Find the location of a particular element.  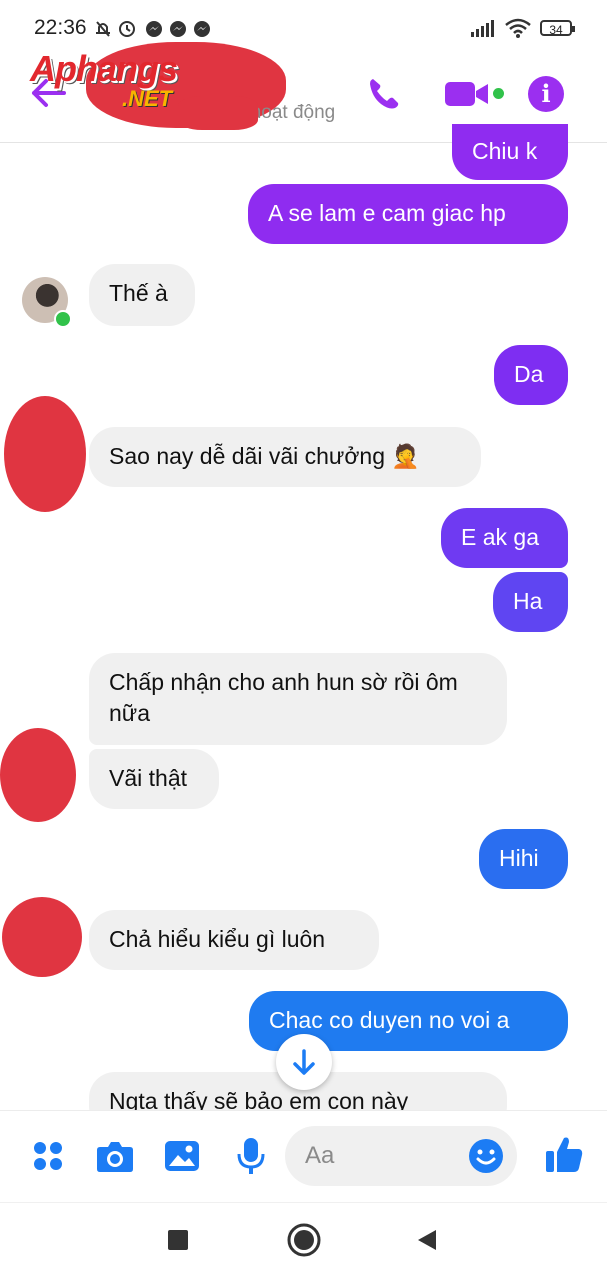

notification-icons is located at coordinates (154, 31).